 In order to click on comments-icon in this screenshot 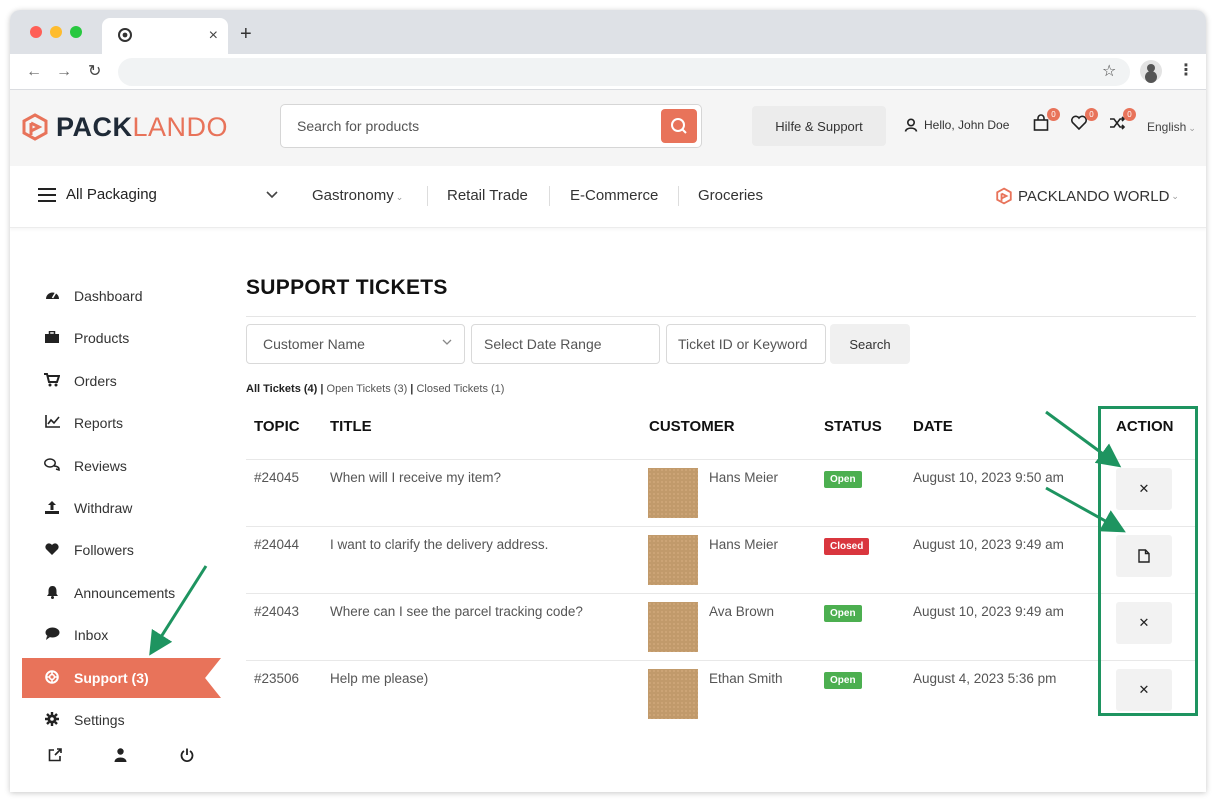, I will do `click(52, 466)`.